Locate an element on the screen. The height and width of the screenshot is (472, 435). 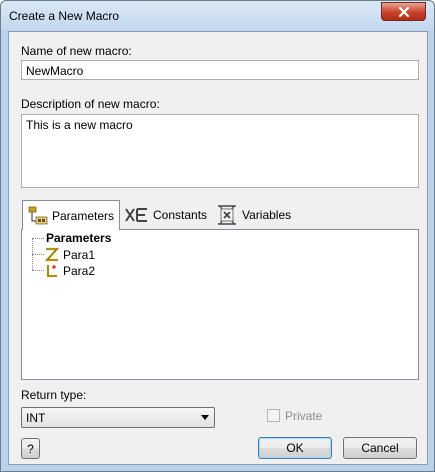
tree-item-para2: Para2 is located at coordinates (69, 270).